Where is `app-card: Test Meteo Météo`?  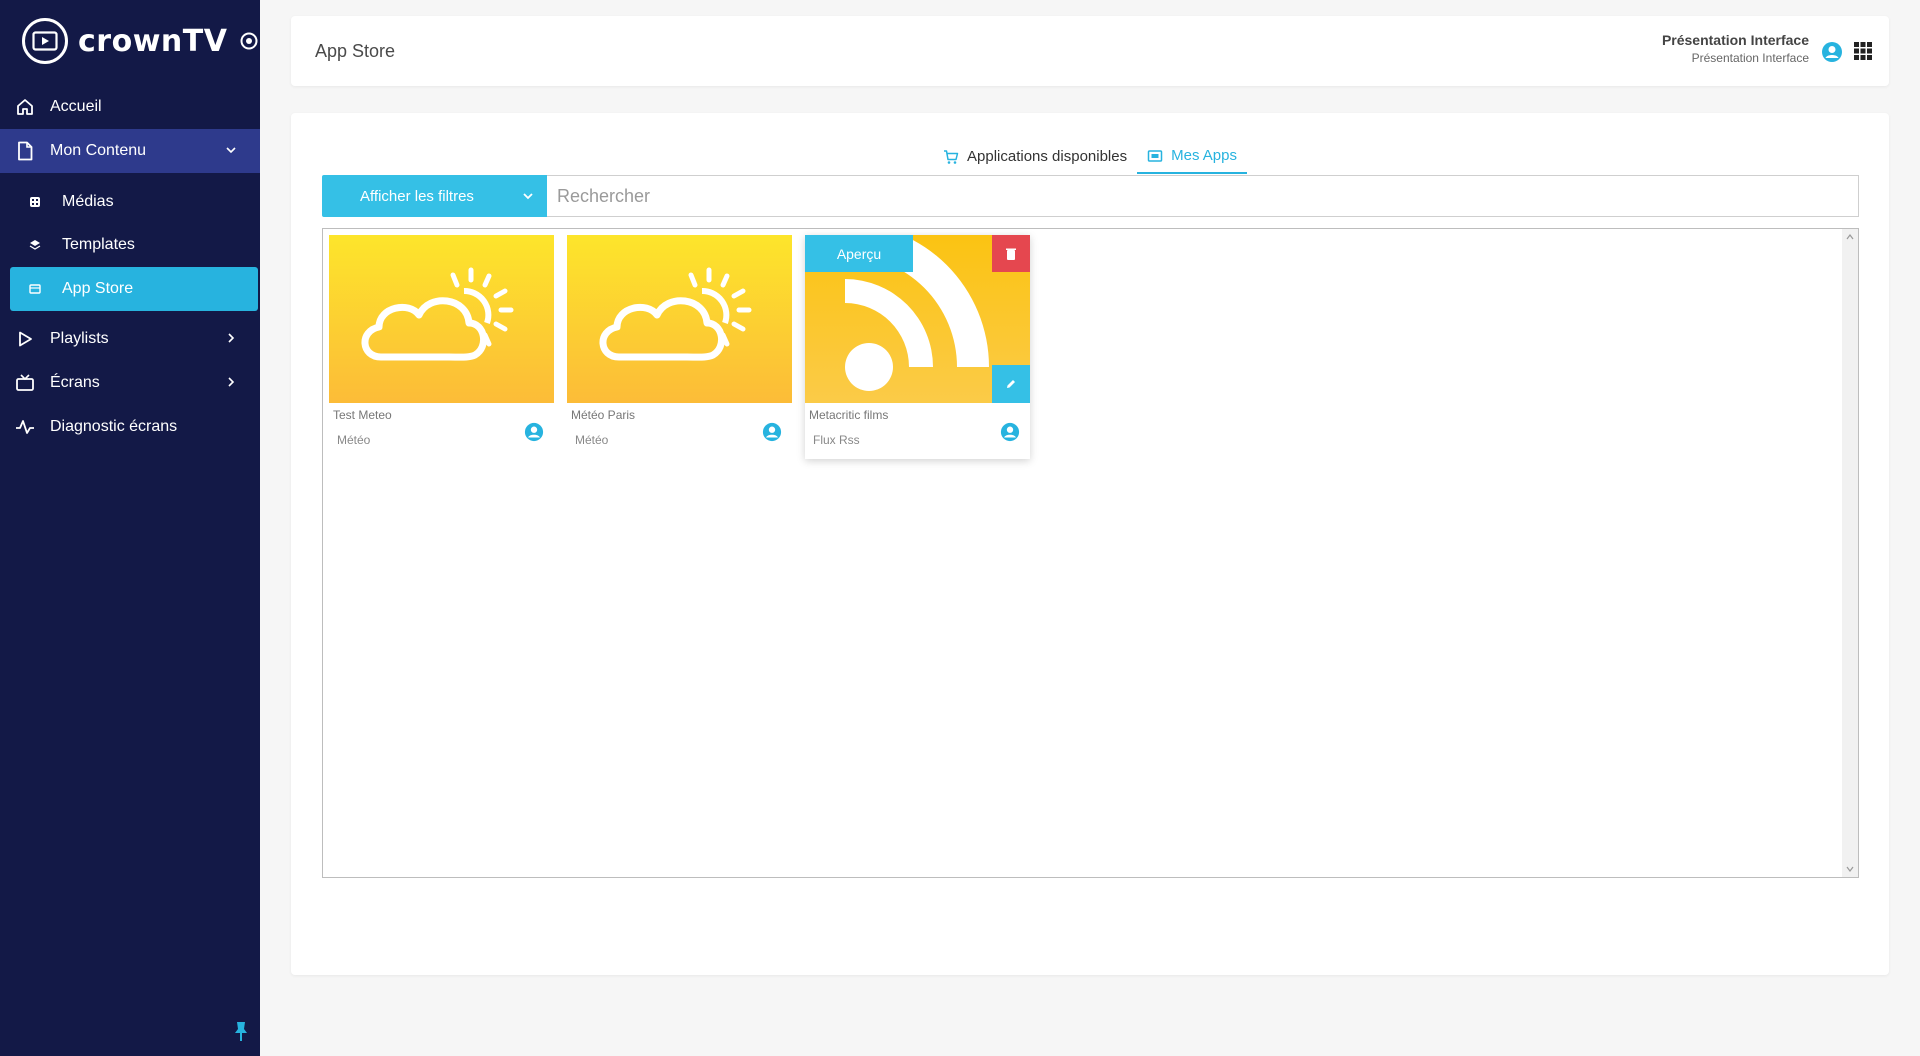 app-card: Test Meteo Météo is located at coordinates (441, 347).